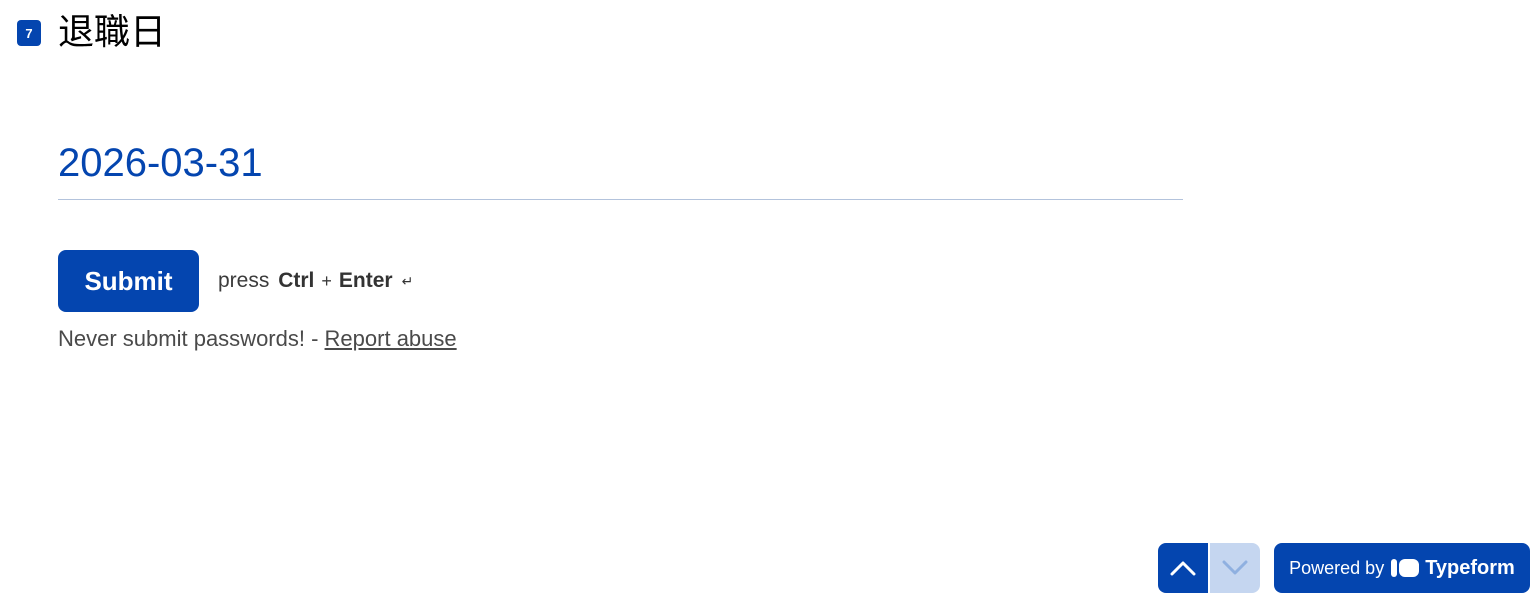 The image size is (1537, 603). What do you see at coordinates (244, 280) in the screenshot?
I see `hint-press: press` at bounding box center [244, 280].